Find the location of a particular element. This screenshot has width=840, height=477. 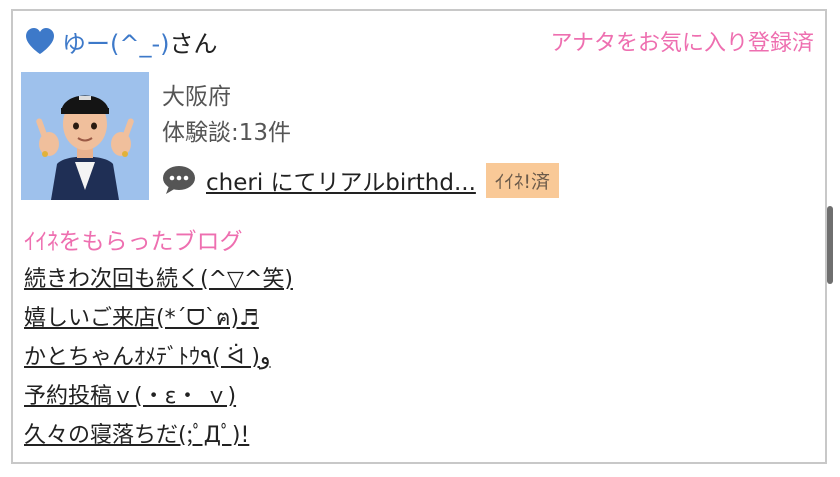

review-count: 体験談:13件 is located at coordinates (227, 133).